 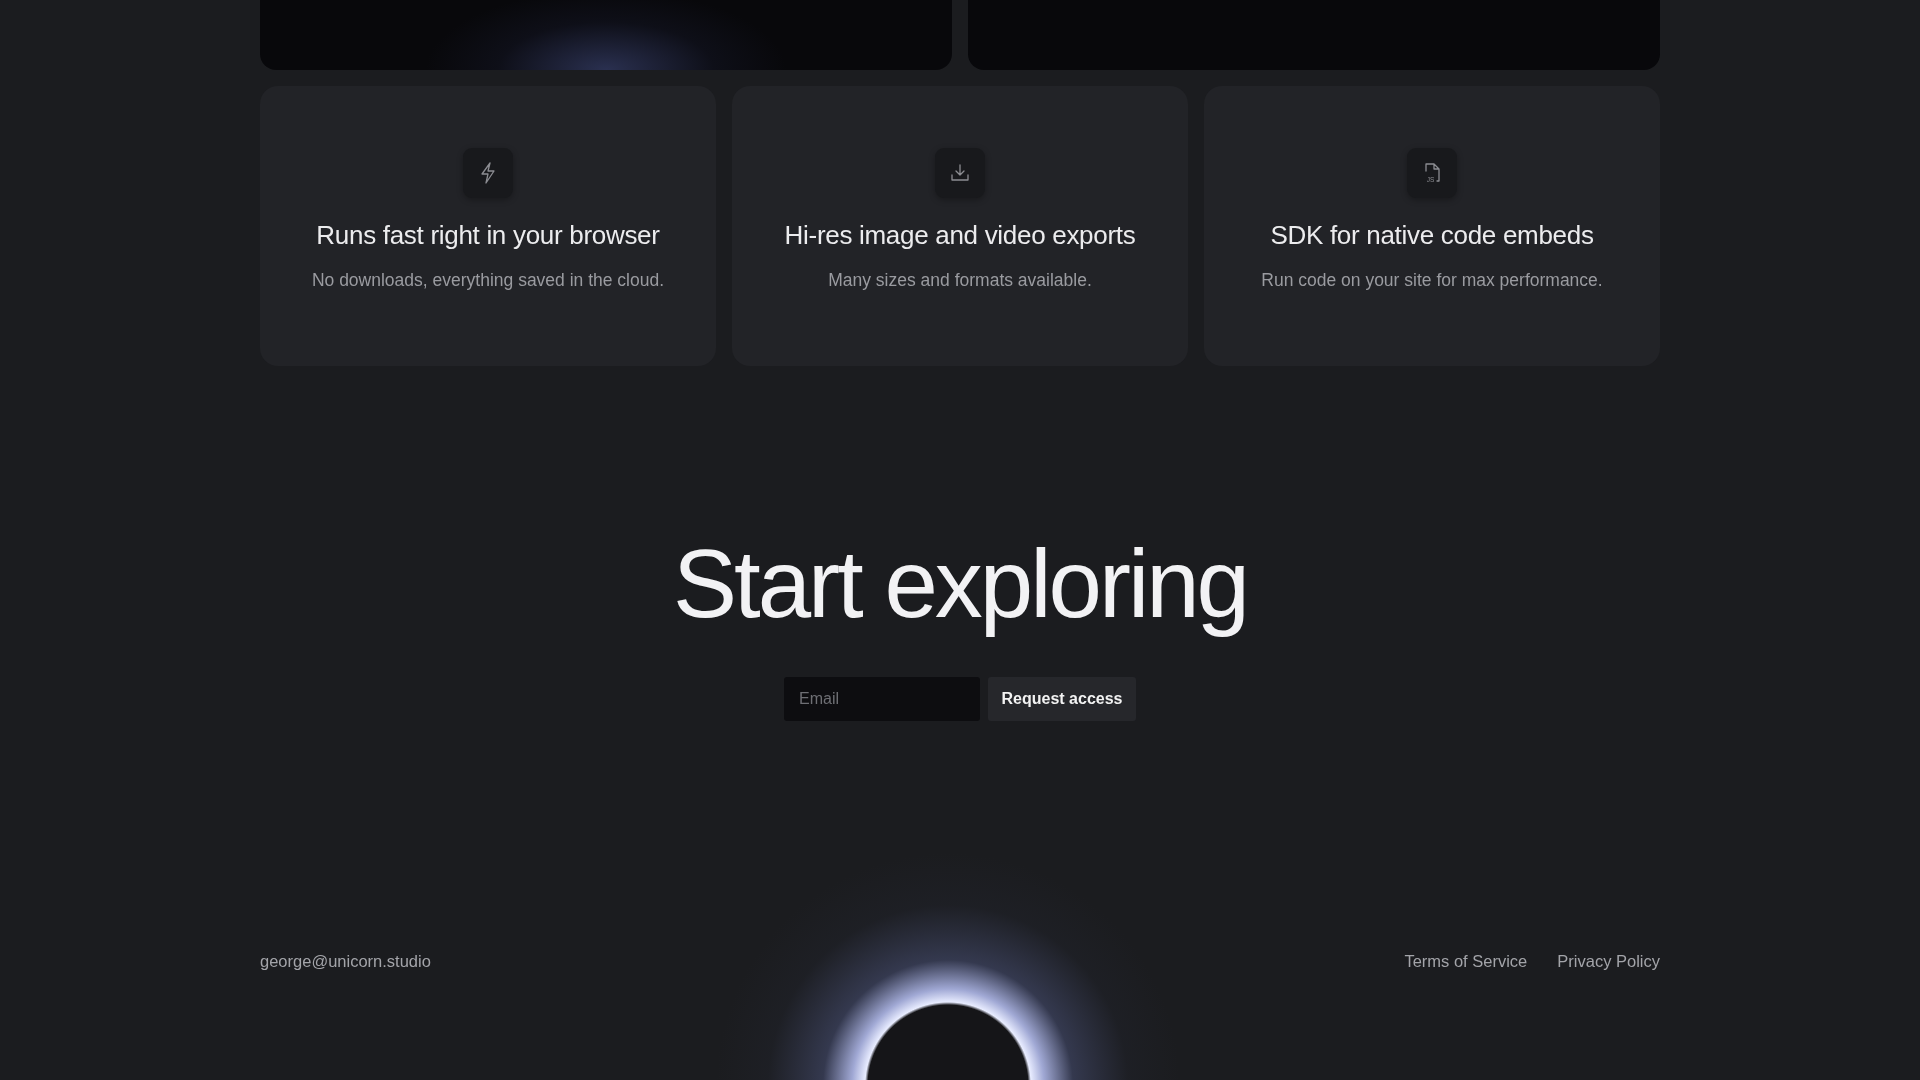 What do you see at coordinates (1432, 235) in the screenshot?
I see `feature-title: SDK for native code embeds` at bounding box center [1432, 235].